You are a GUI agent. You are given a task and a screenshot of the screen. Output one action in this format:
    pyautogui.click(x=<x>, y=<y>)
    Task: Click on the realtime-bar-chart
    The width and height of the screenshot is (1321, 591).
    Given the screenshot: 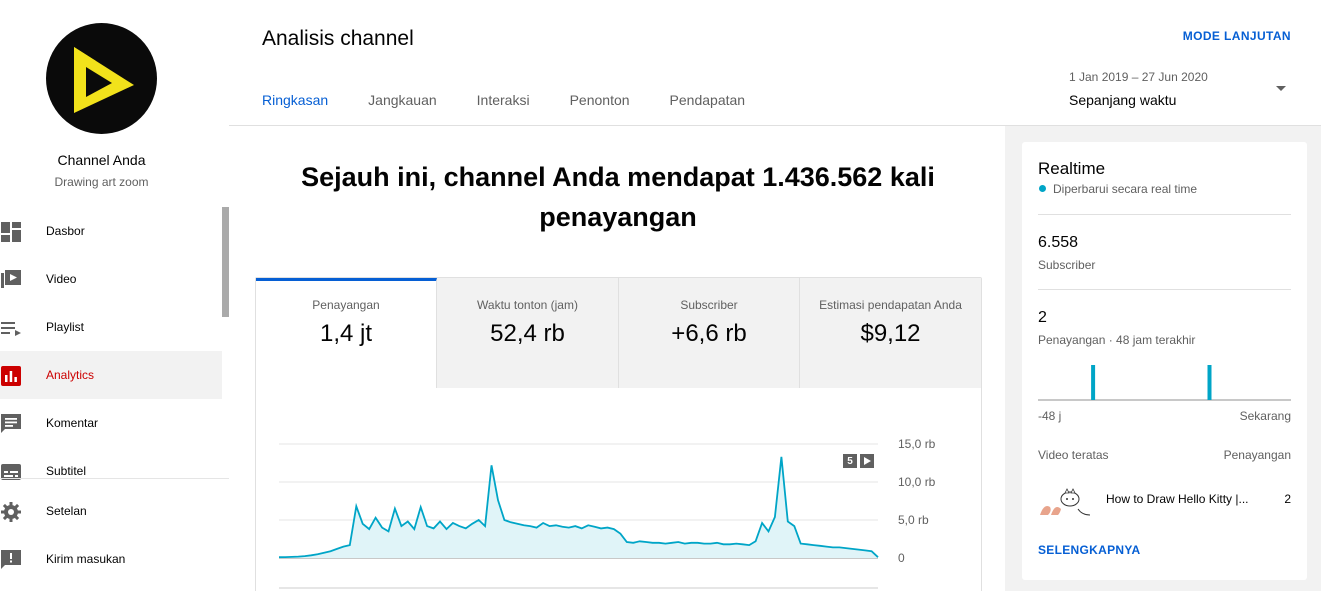 What is the action you would take?
    pyautogui.click(x=1164, y=383)
    